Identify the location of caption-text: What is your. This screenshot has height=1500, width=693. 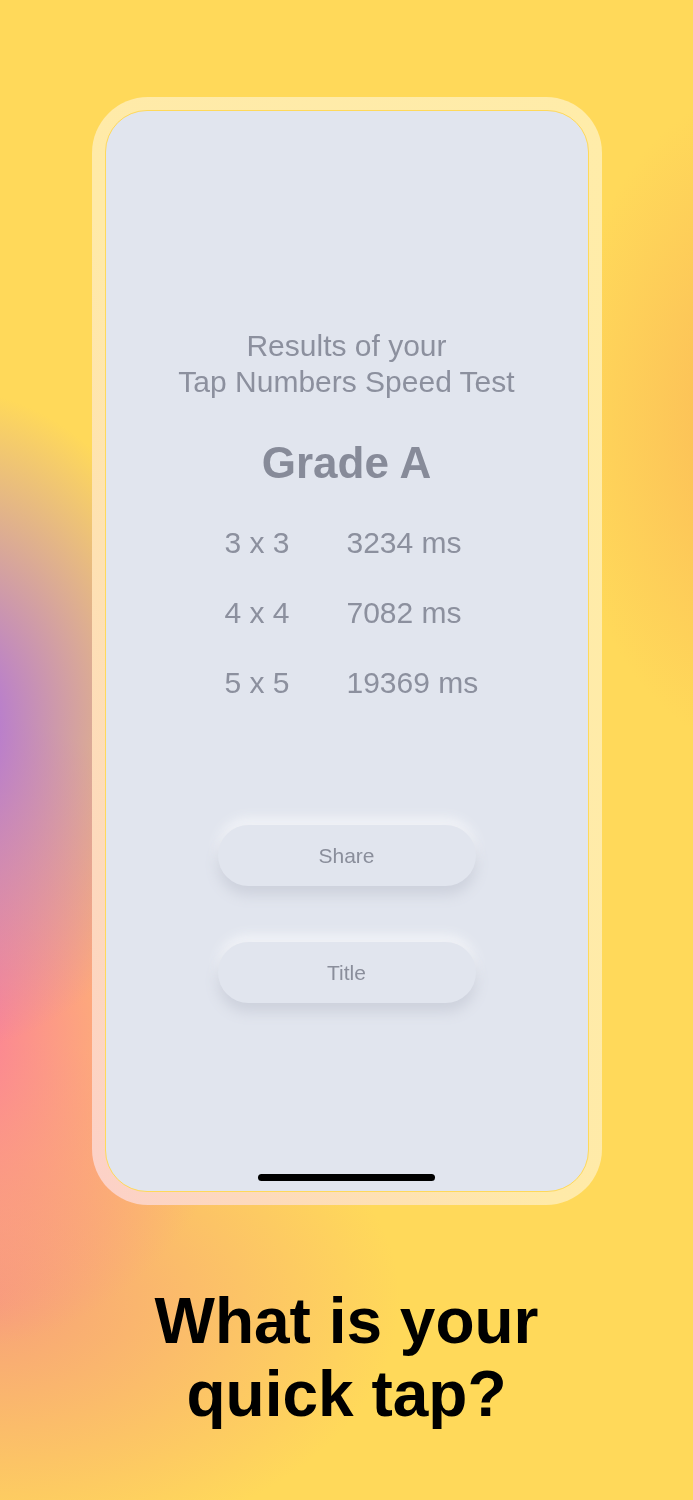
(346, 1321).